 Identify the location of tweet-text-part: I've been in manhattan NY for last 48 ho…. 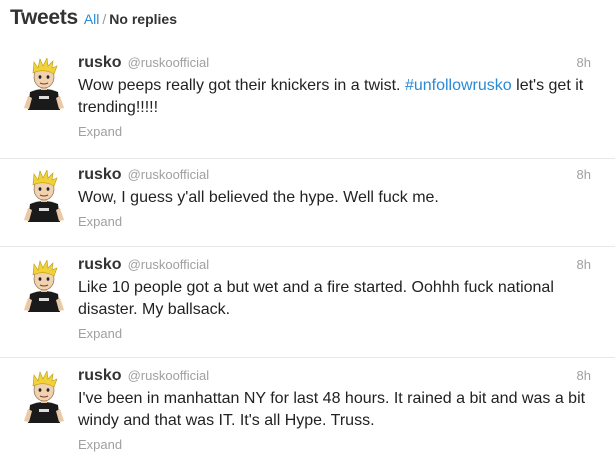
(332, 409).